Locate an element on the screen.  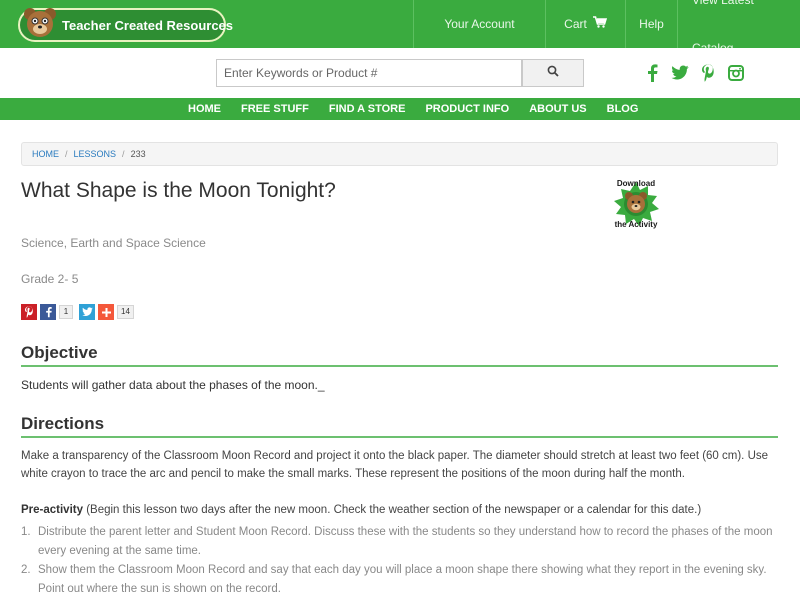
nav-help: Help is located at coordinates (651, 24).